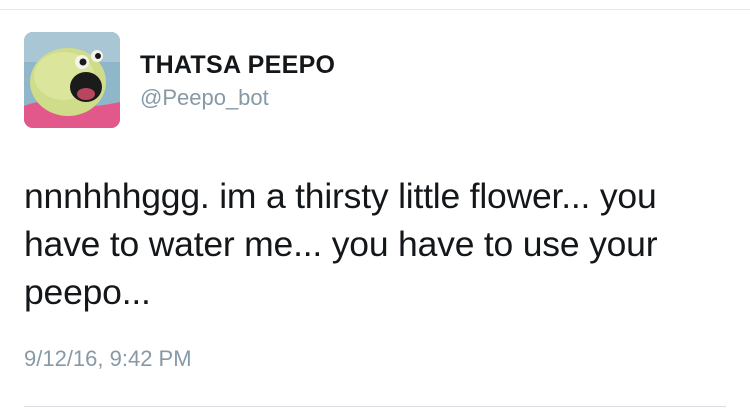 The height and width of the screenshot is (416, 750). What do you see at coordinates (108, 359) in the screenshot?
I see `tweet-timestamp: 9/12/16, 9:42 PM` at bounding box center [108, 359].